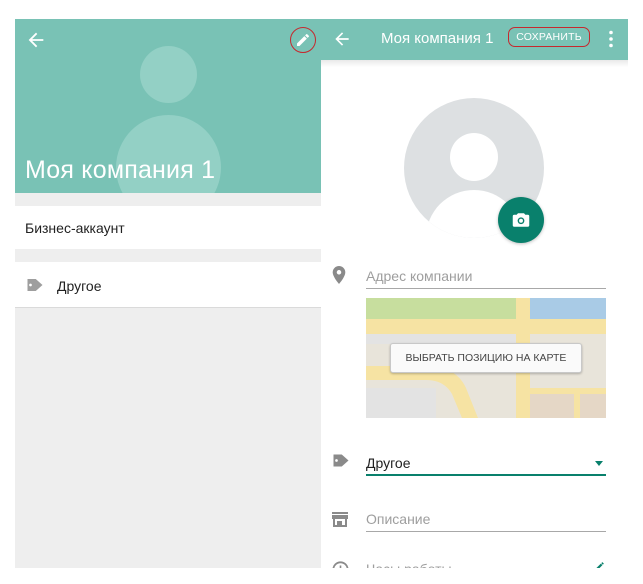  I want to click on change-photo-button, so click(521, 220).